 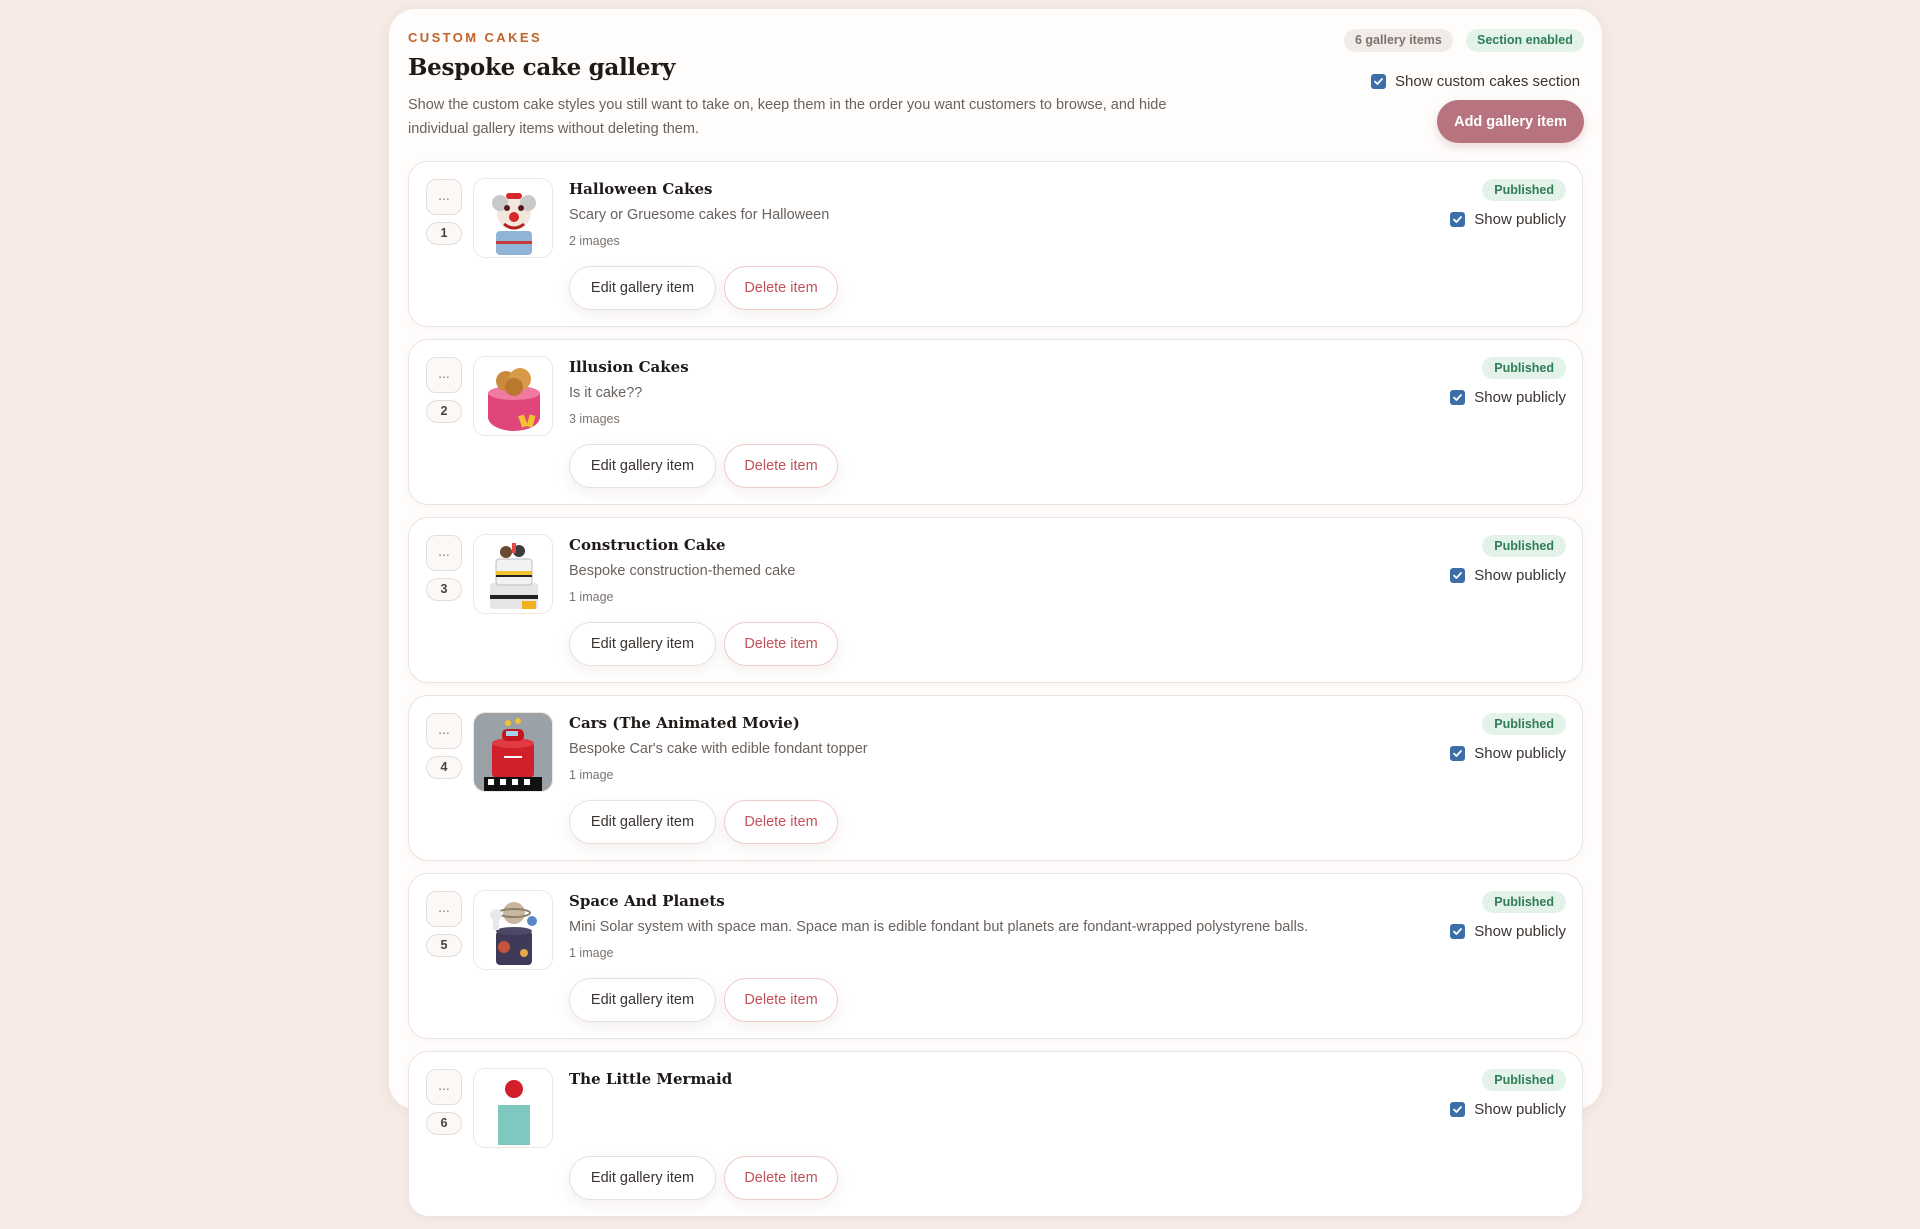 I want to click on gallery-item-description: Is it cake??, so click(x=606, y=393).